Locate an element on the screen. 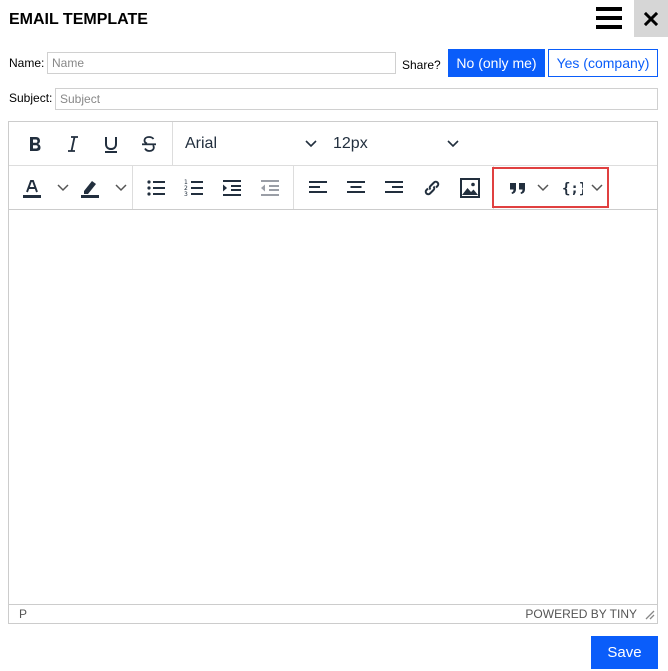 Image resolution: width=668 pixels, height=671 pixels. highlight-color-button is located at coordinates (103, 188).